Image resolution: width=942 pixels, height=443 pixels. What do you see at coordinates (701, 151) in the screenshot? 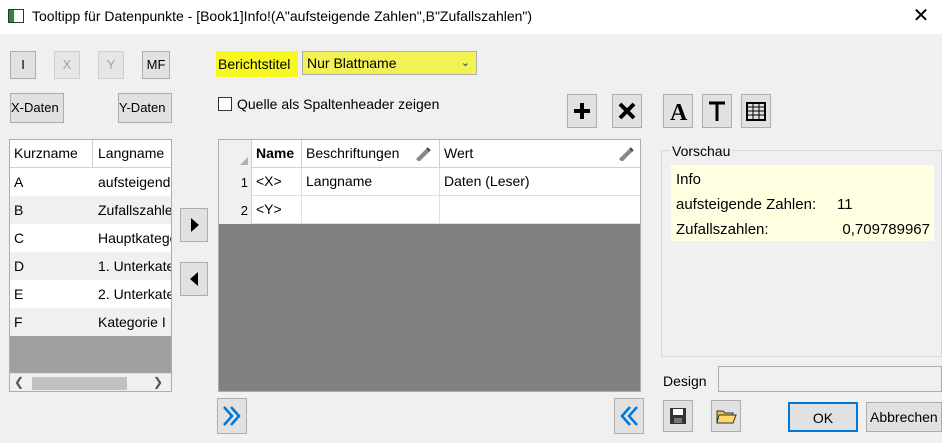
I see `preview-label: Vorschau` at bounding box center [701, 151].